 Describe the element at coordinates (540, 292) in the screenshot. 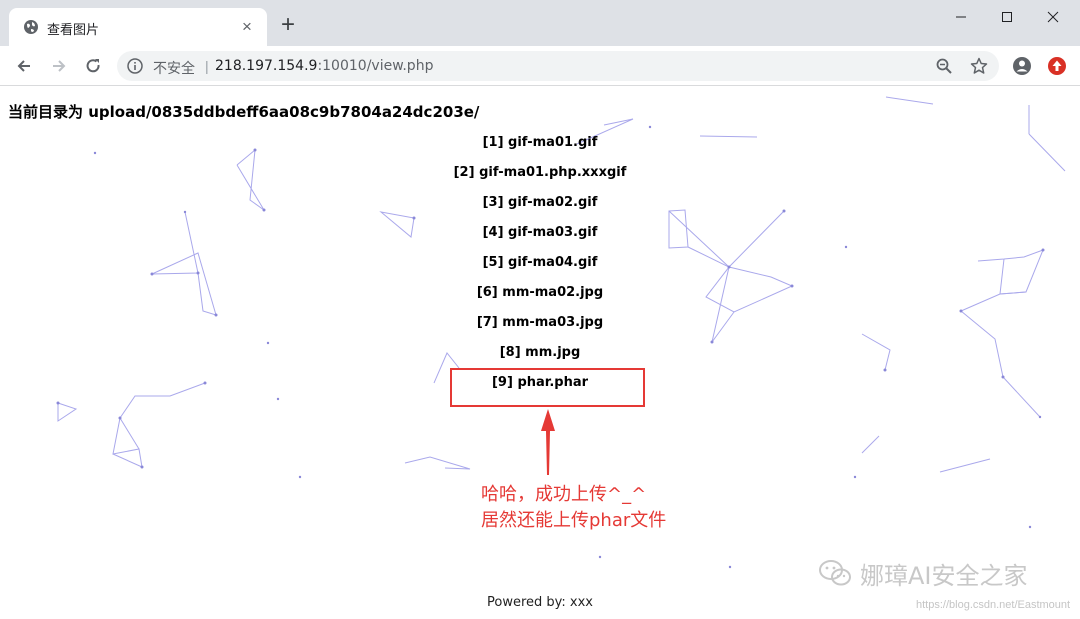

I see `file-link: [6] mm-ma02.jpg` at that location.